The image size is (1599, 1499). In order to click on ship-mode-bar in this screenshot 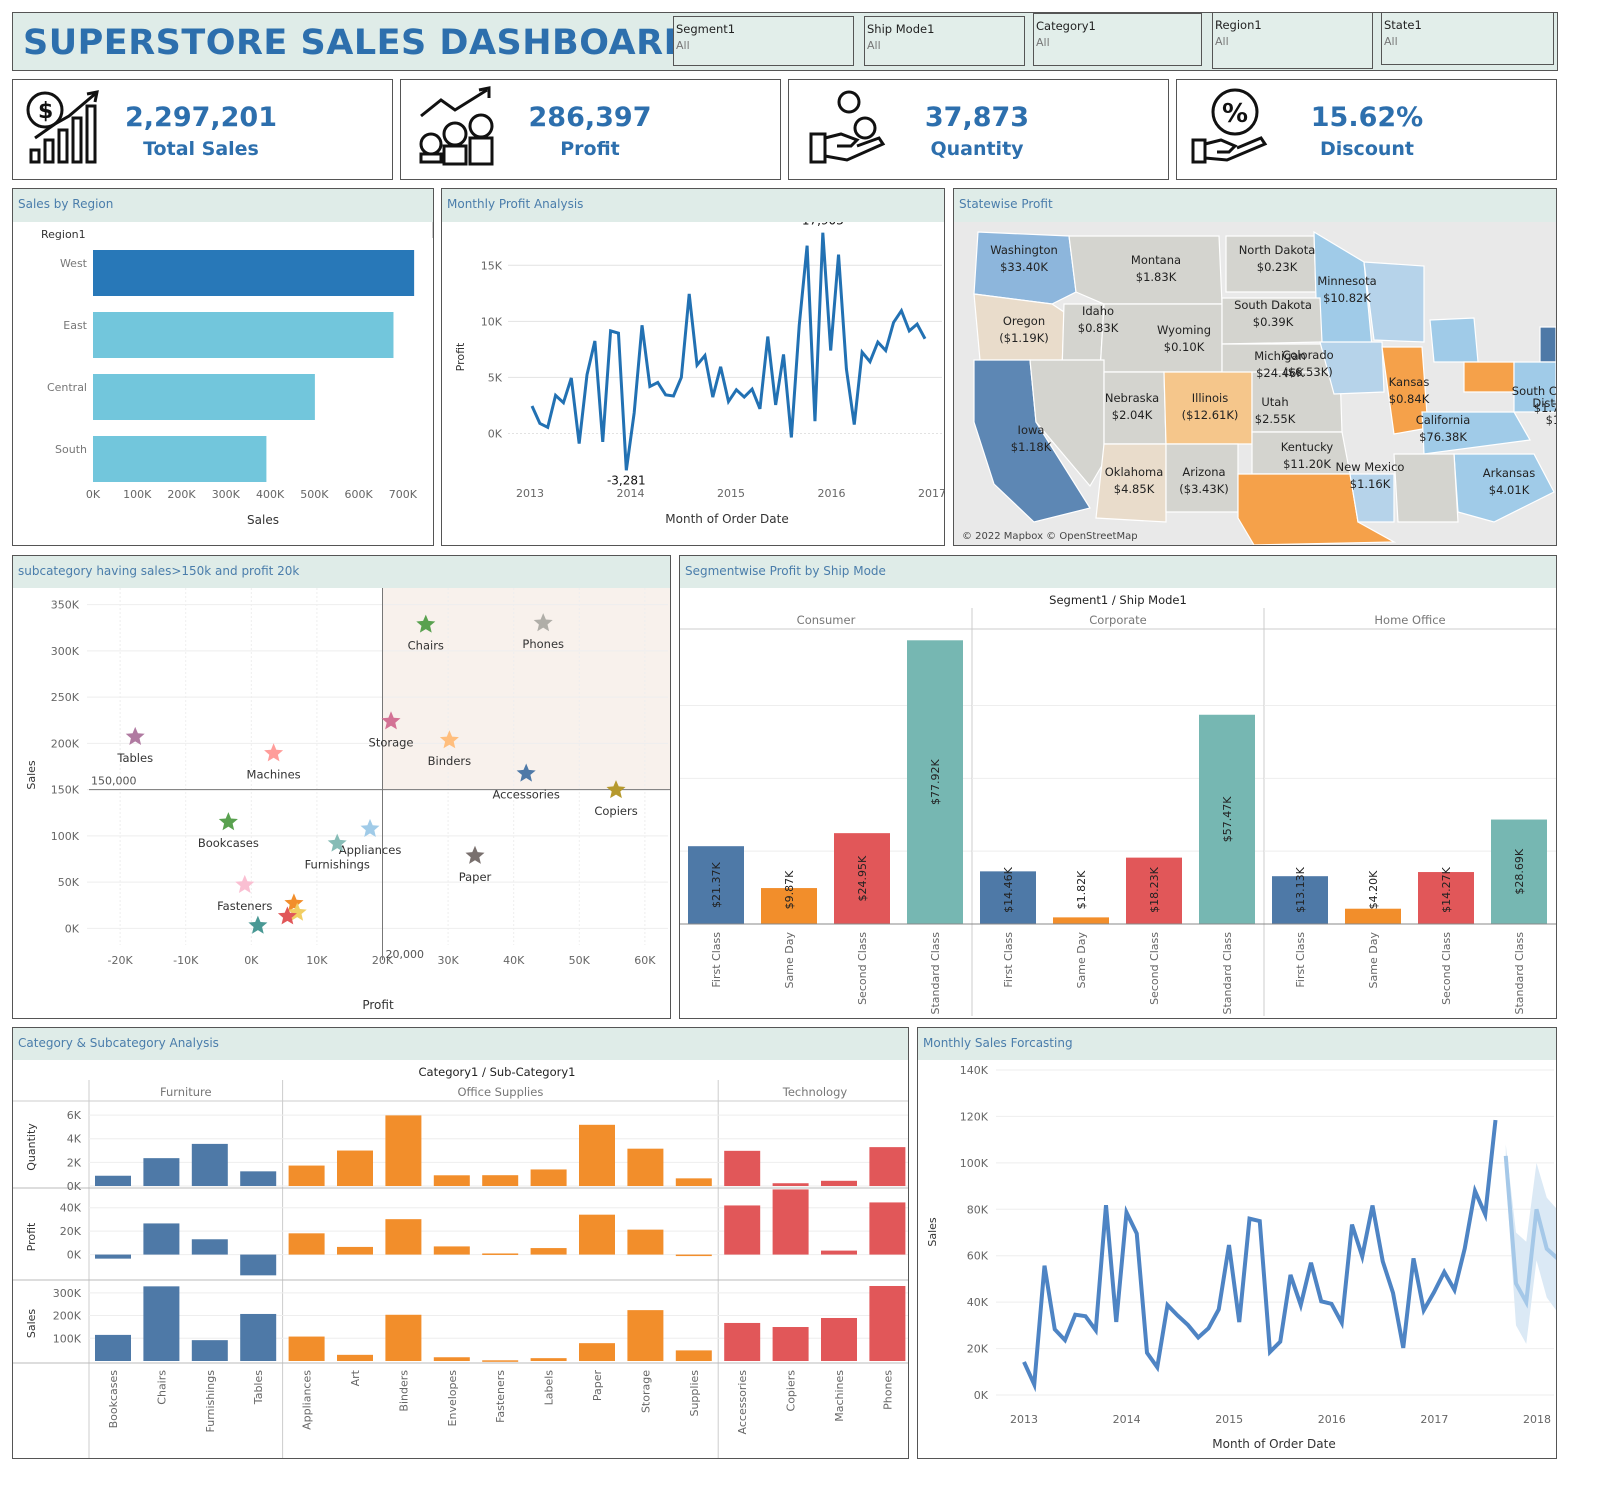, I will do `click(1373, 916)`.